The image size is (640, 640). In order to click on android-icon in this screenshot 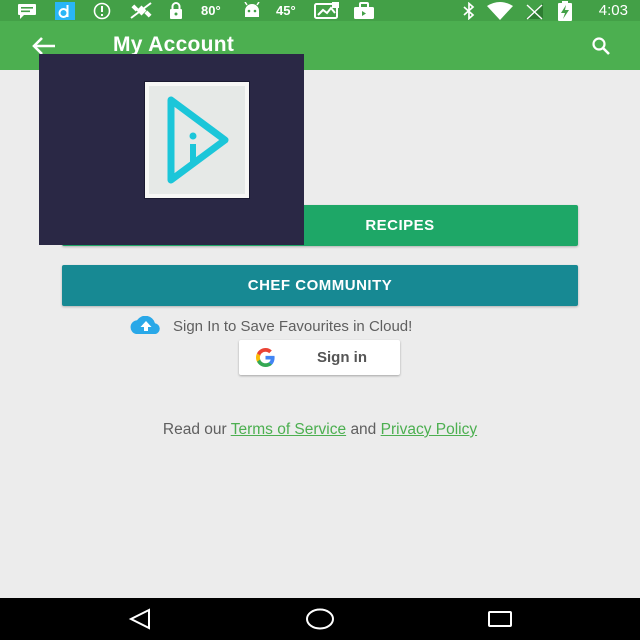, I will do `click(252, 10)`.